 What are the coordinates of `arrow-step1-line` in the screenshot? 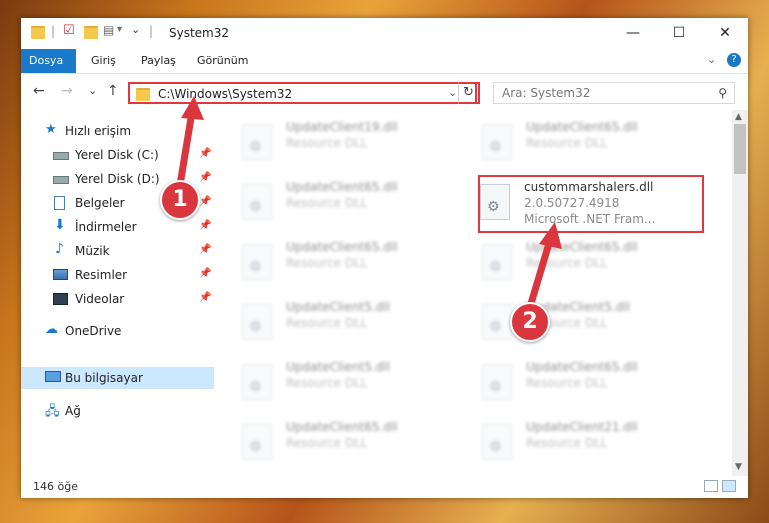 It's located at (186, 148).